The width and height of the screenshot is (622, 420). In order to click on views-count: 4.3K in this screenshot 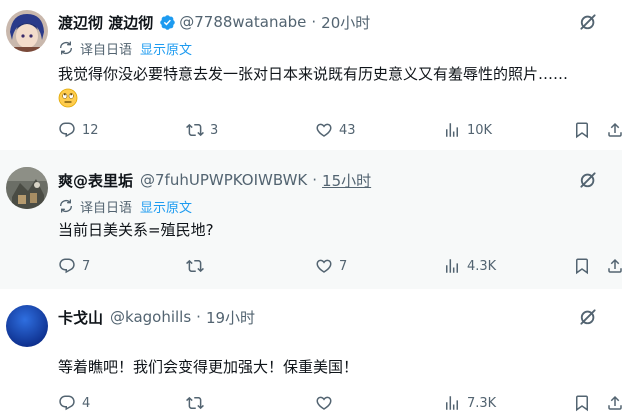, I will do `click(482, 266)`.